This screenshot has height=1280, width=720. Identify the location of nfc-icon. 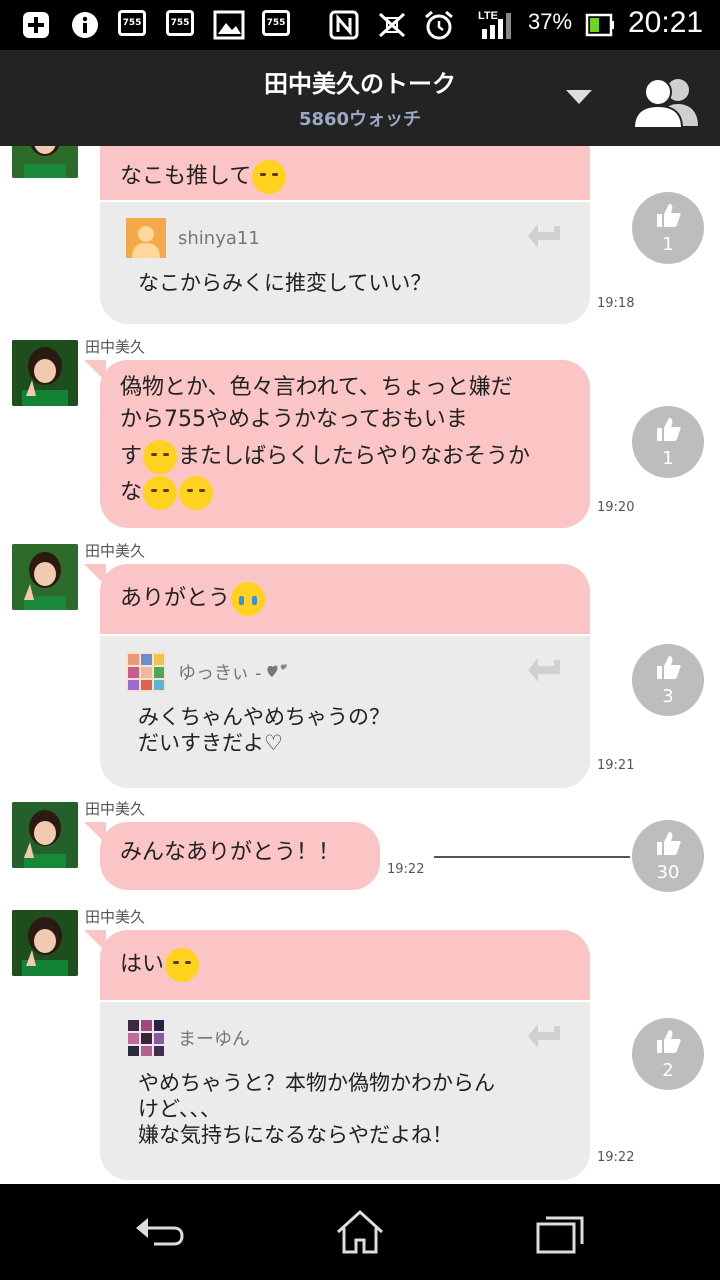
(344, 25).